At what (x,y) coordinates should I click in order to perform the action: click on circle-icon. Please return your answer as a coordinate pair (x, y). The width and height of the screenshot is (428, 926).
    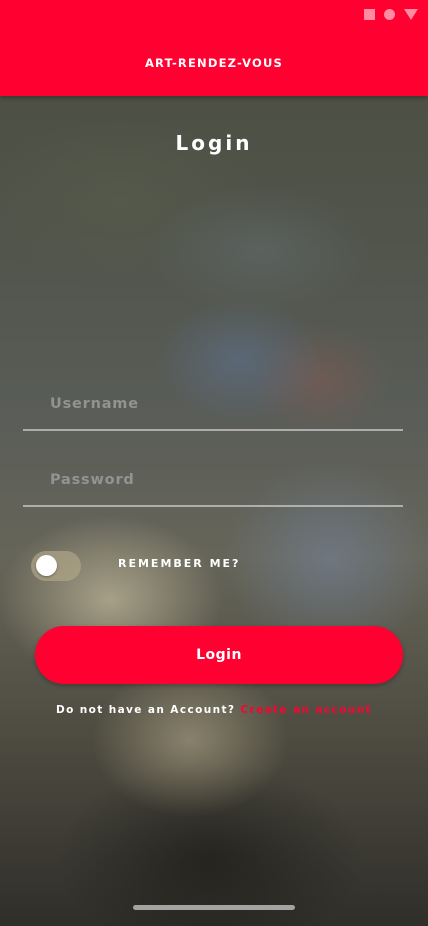
    Looking at the image, I should click on (389, 14).